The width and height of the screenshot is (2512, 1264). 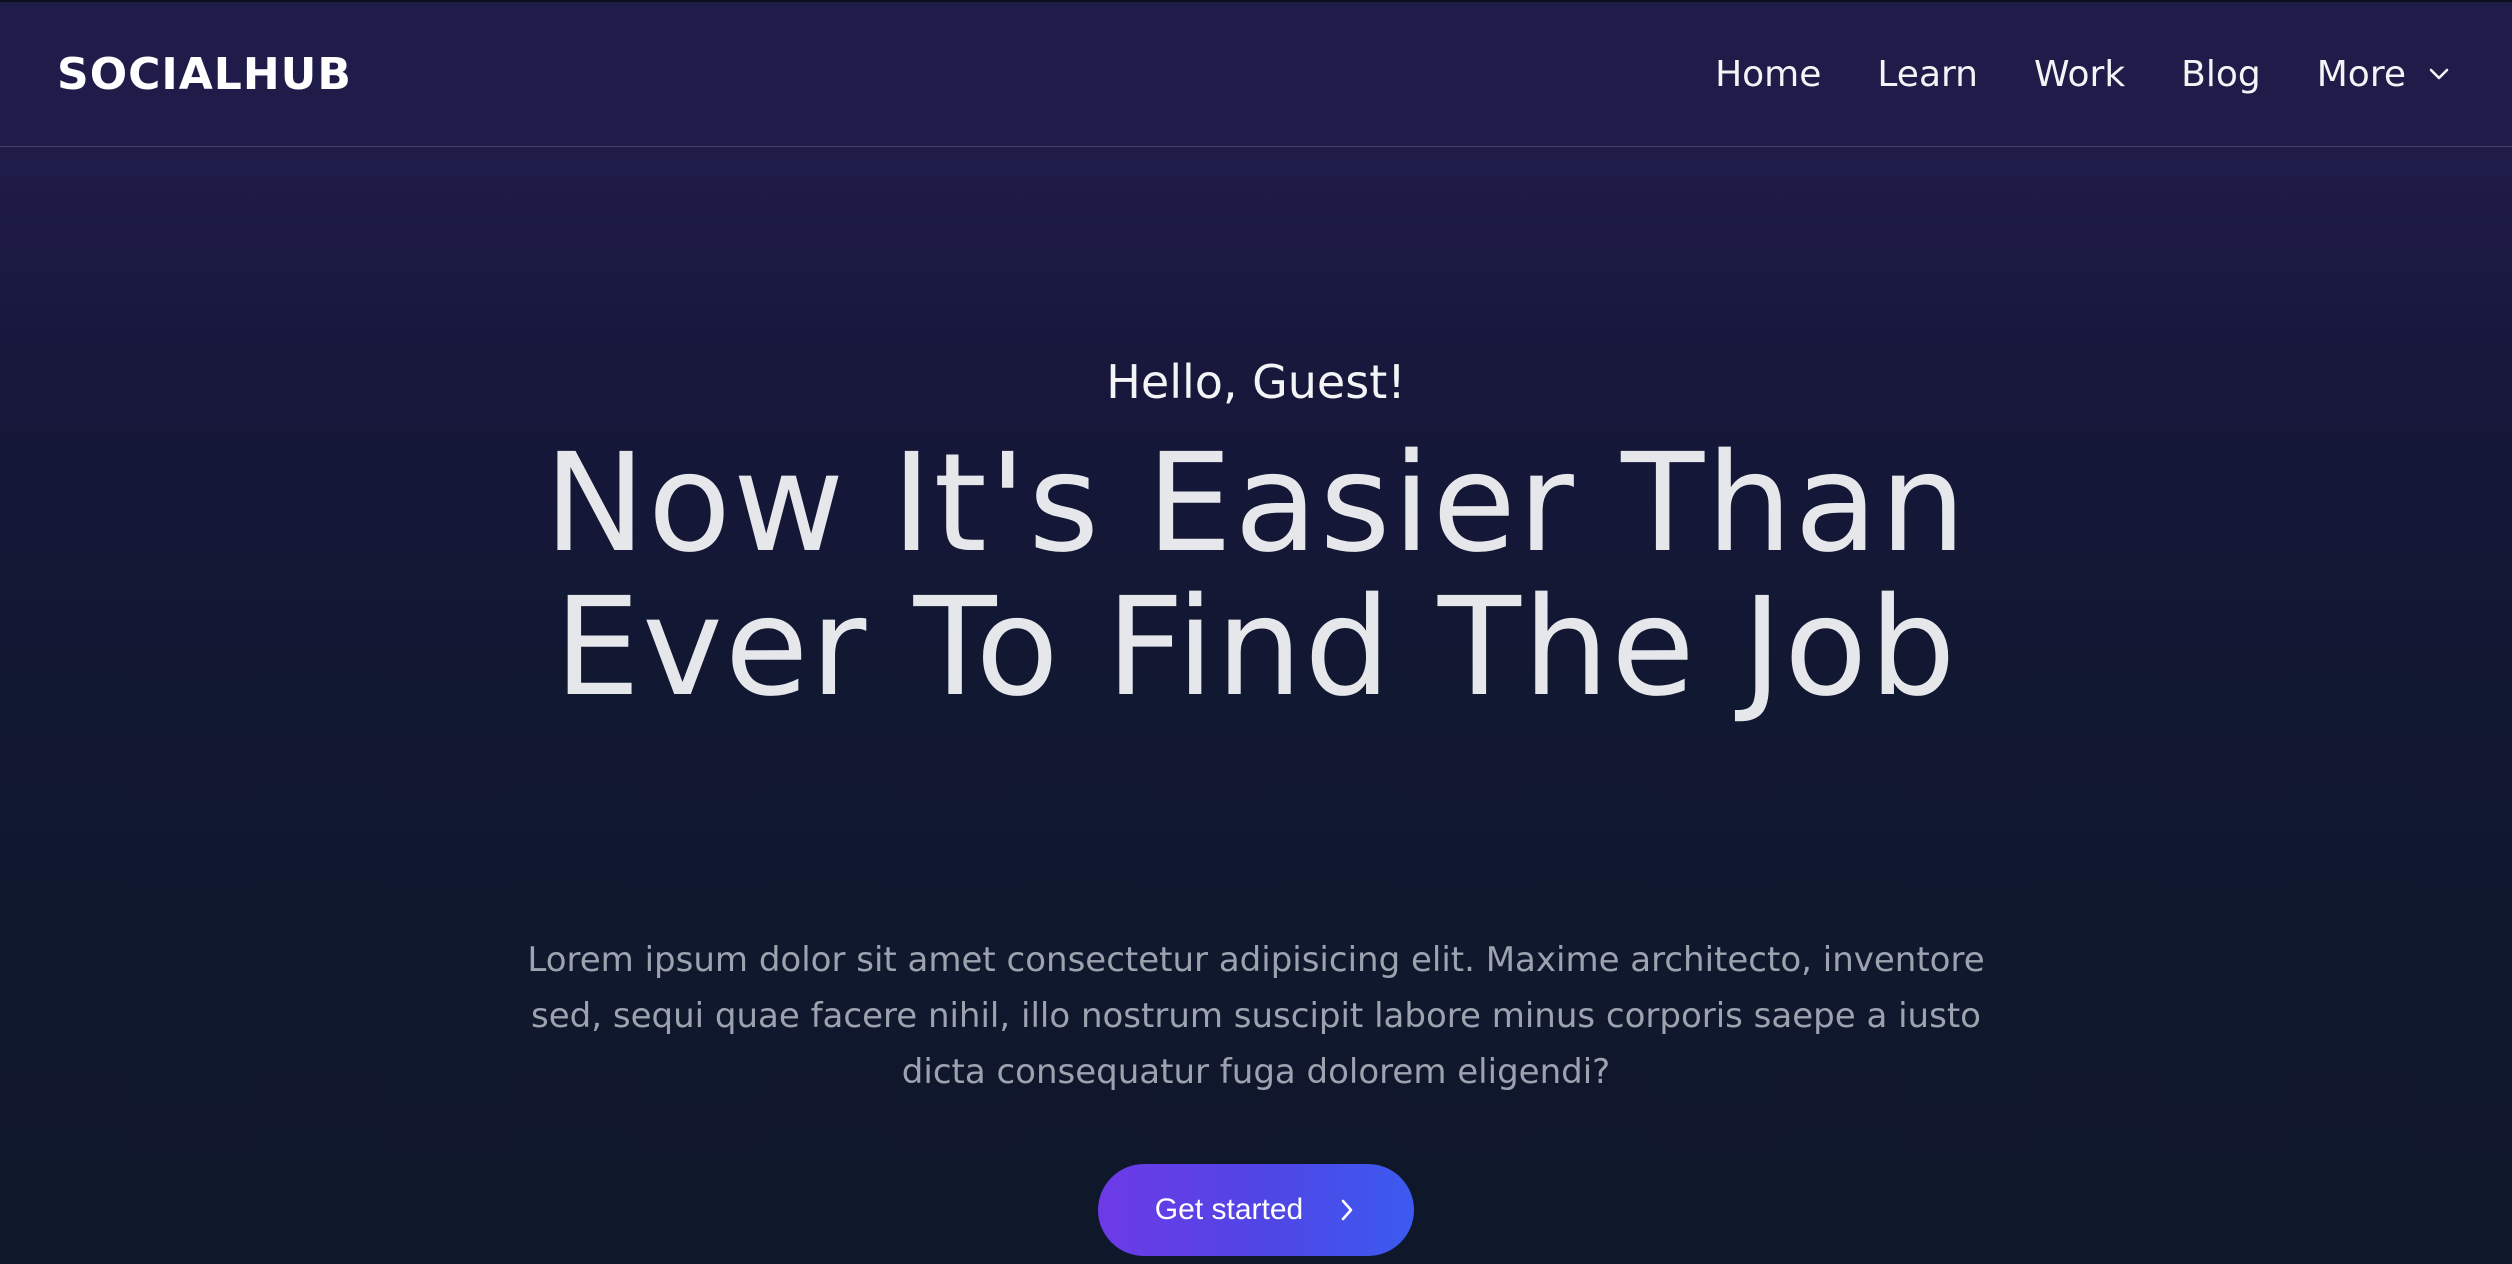 I want to click on brand-logo: SOCIALHUB, so click(x=204, y=74).